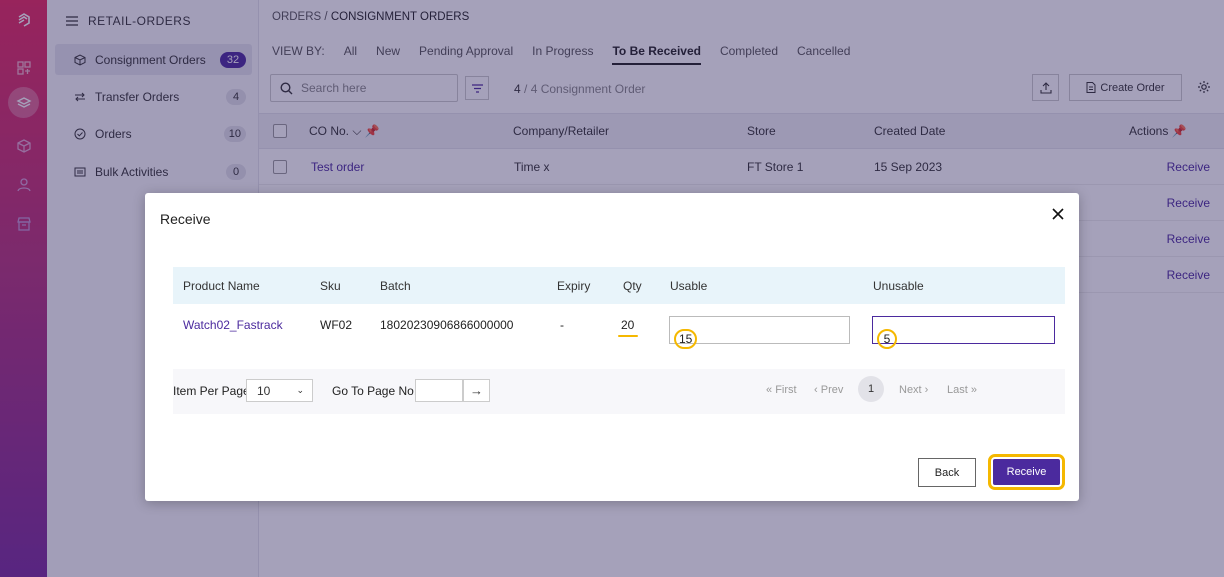 The image size is (1224, 577). I want to click on column-sku: Sku, so click(330, 286).